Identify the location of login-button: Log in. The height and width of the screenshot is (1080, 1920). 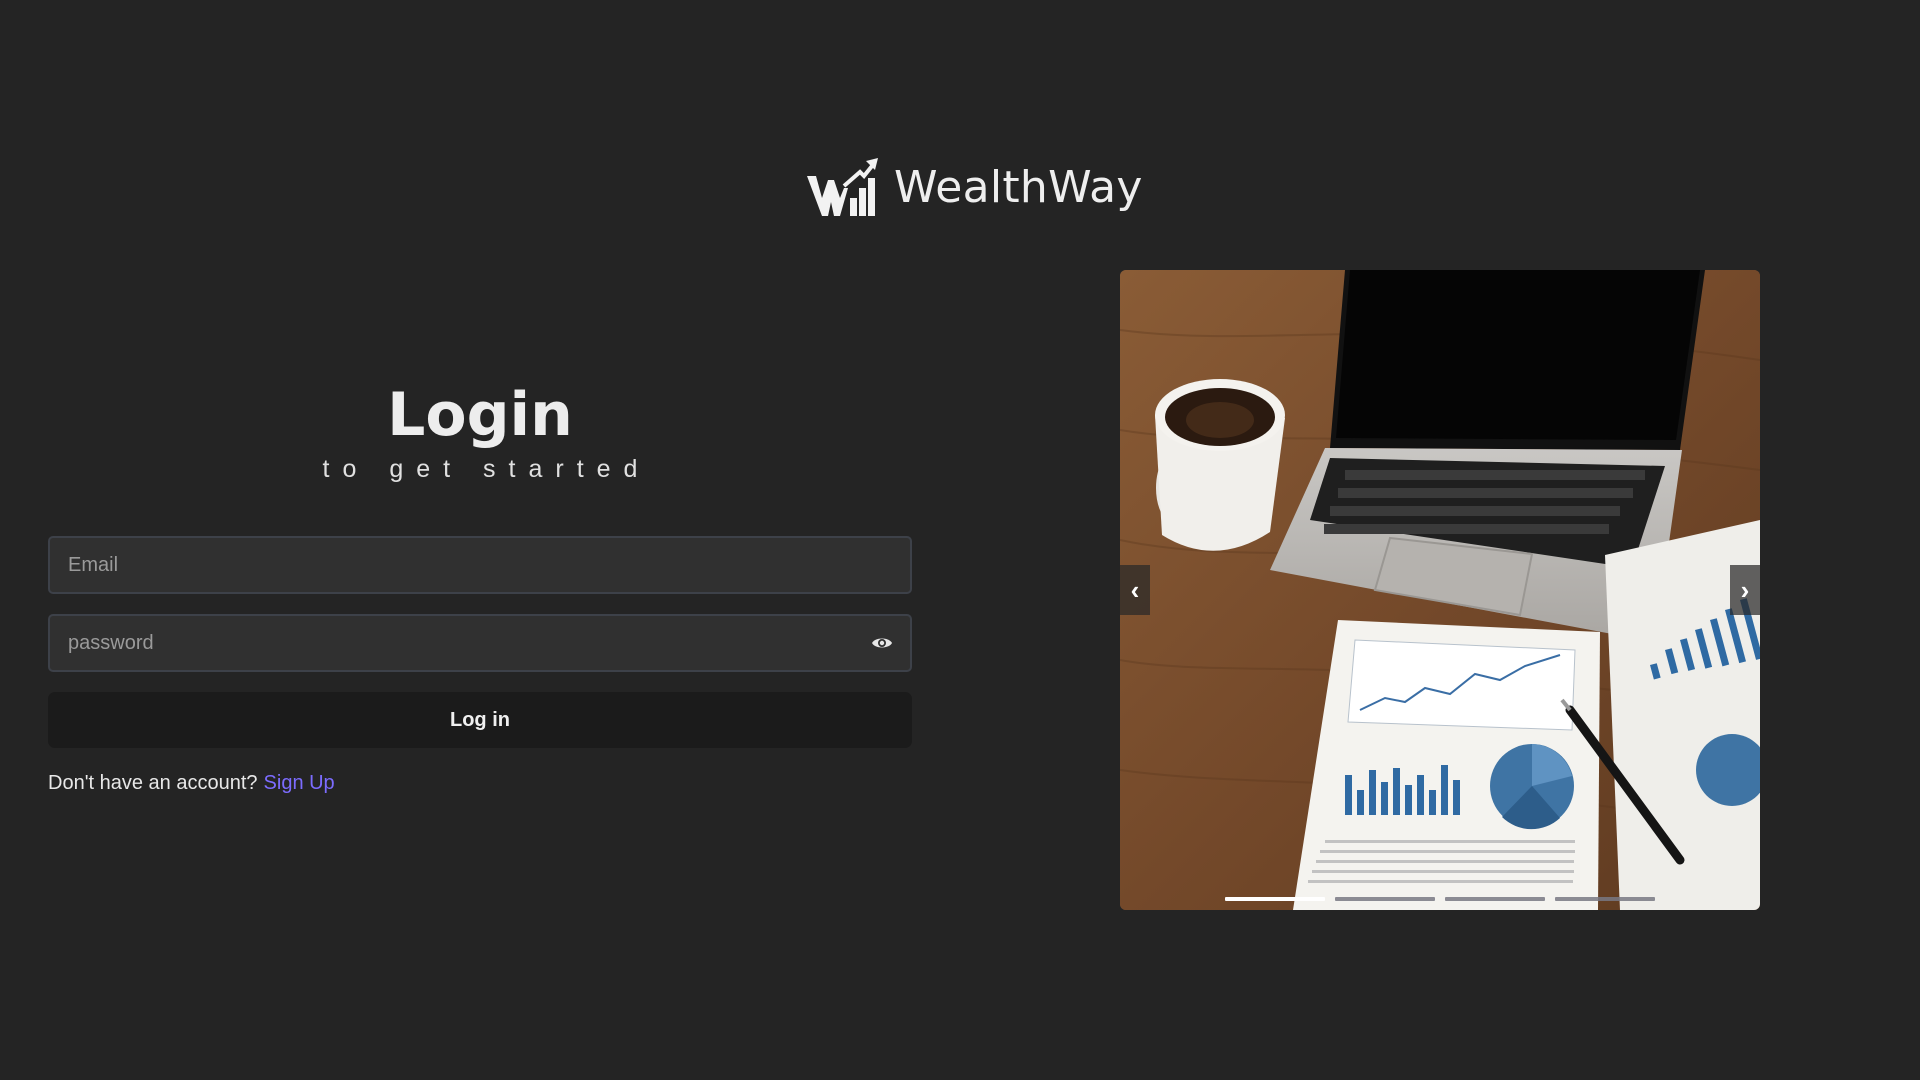
(480, 720).